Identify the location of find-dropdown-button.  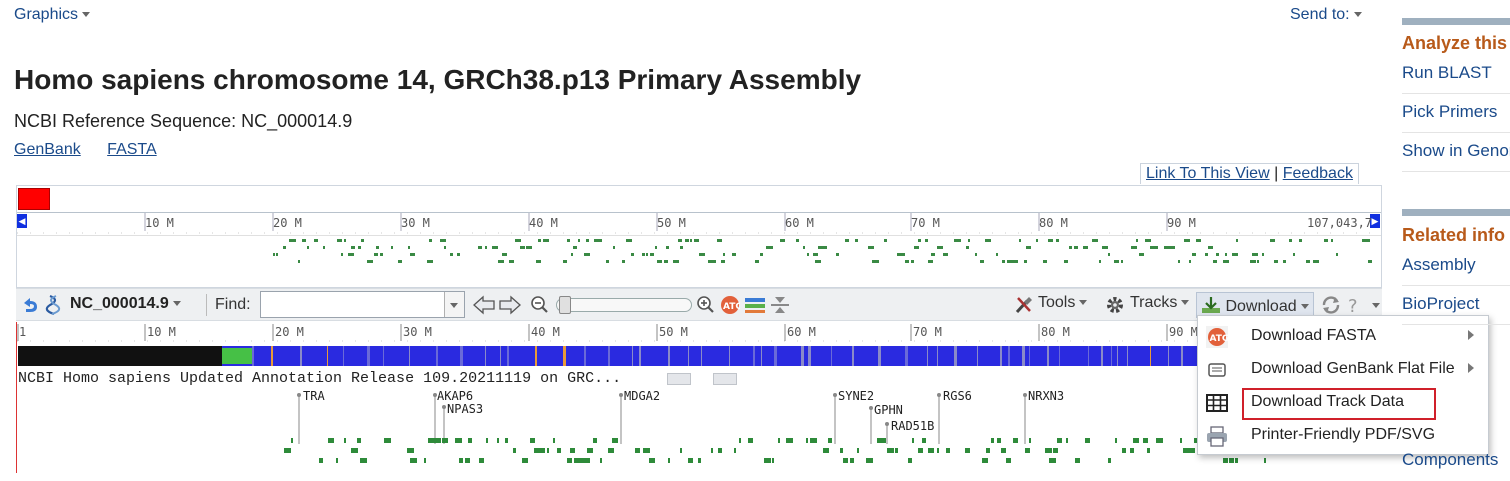
(454, 304).